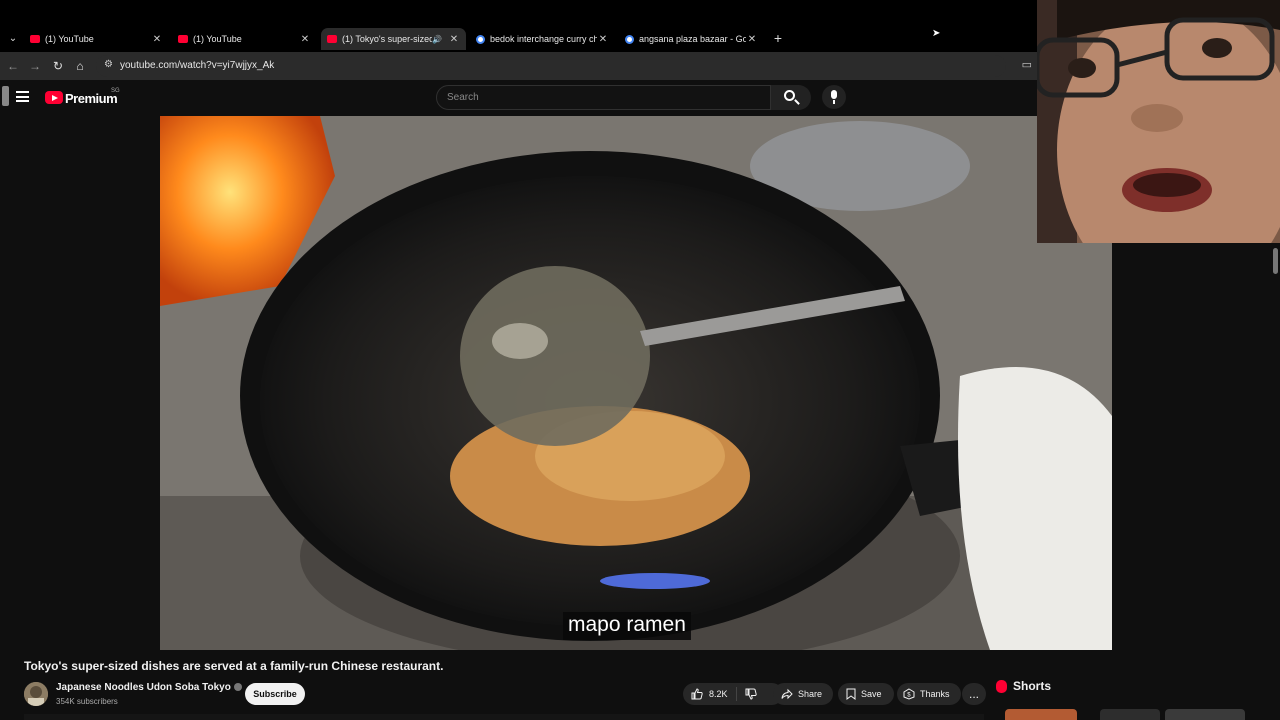 The height and width of the screenshot is (720, 1280). What do you see at coordinates (1276, 481) in the screenshot?
I see `page-scrollbar` at bounding box center [1276, 481].